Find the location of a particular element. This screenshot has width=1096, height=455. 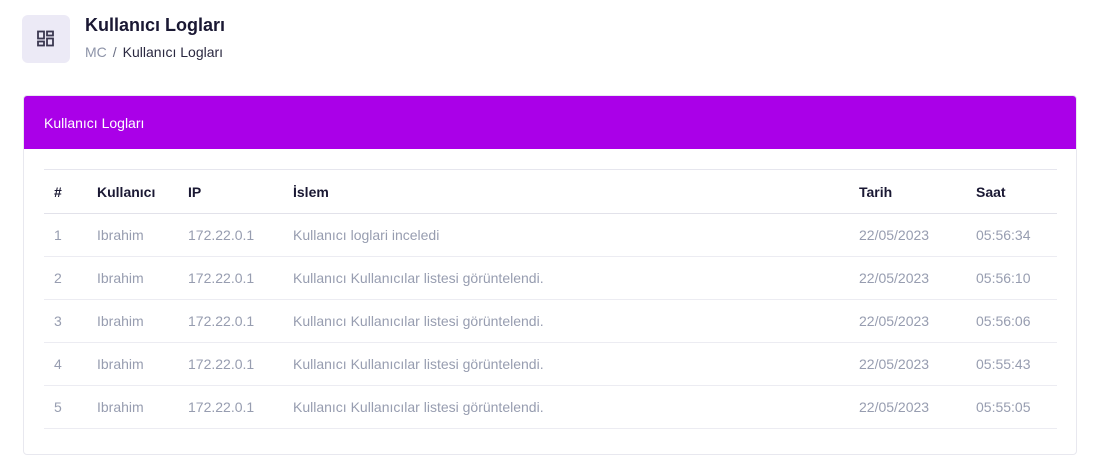

cell-number: 5 is located at coordinates (70, 407).